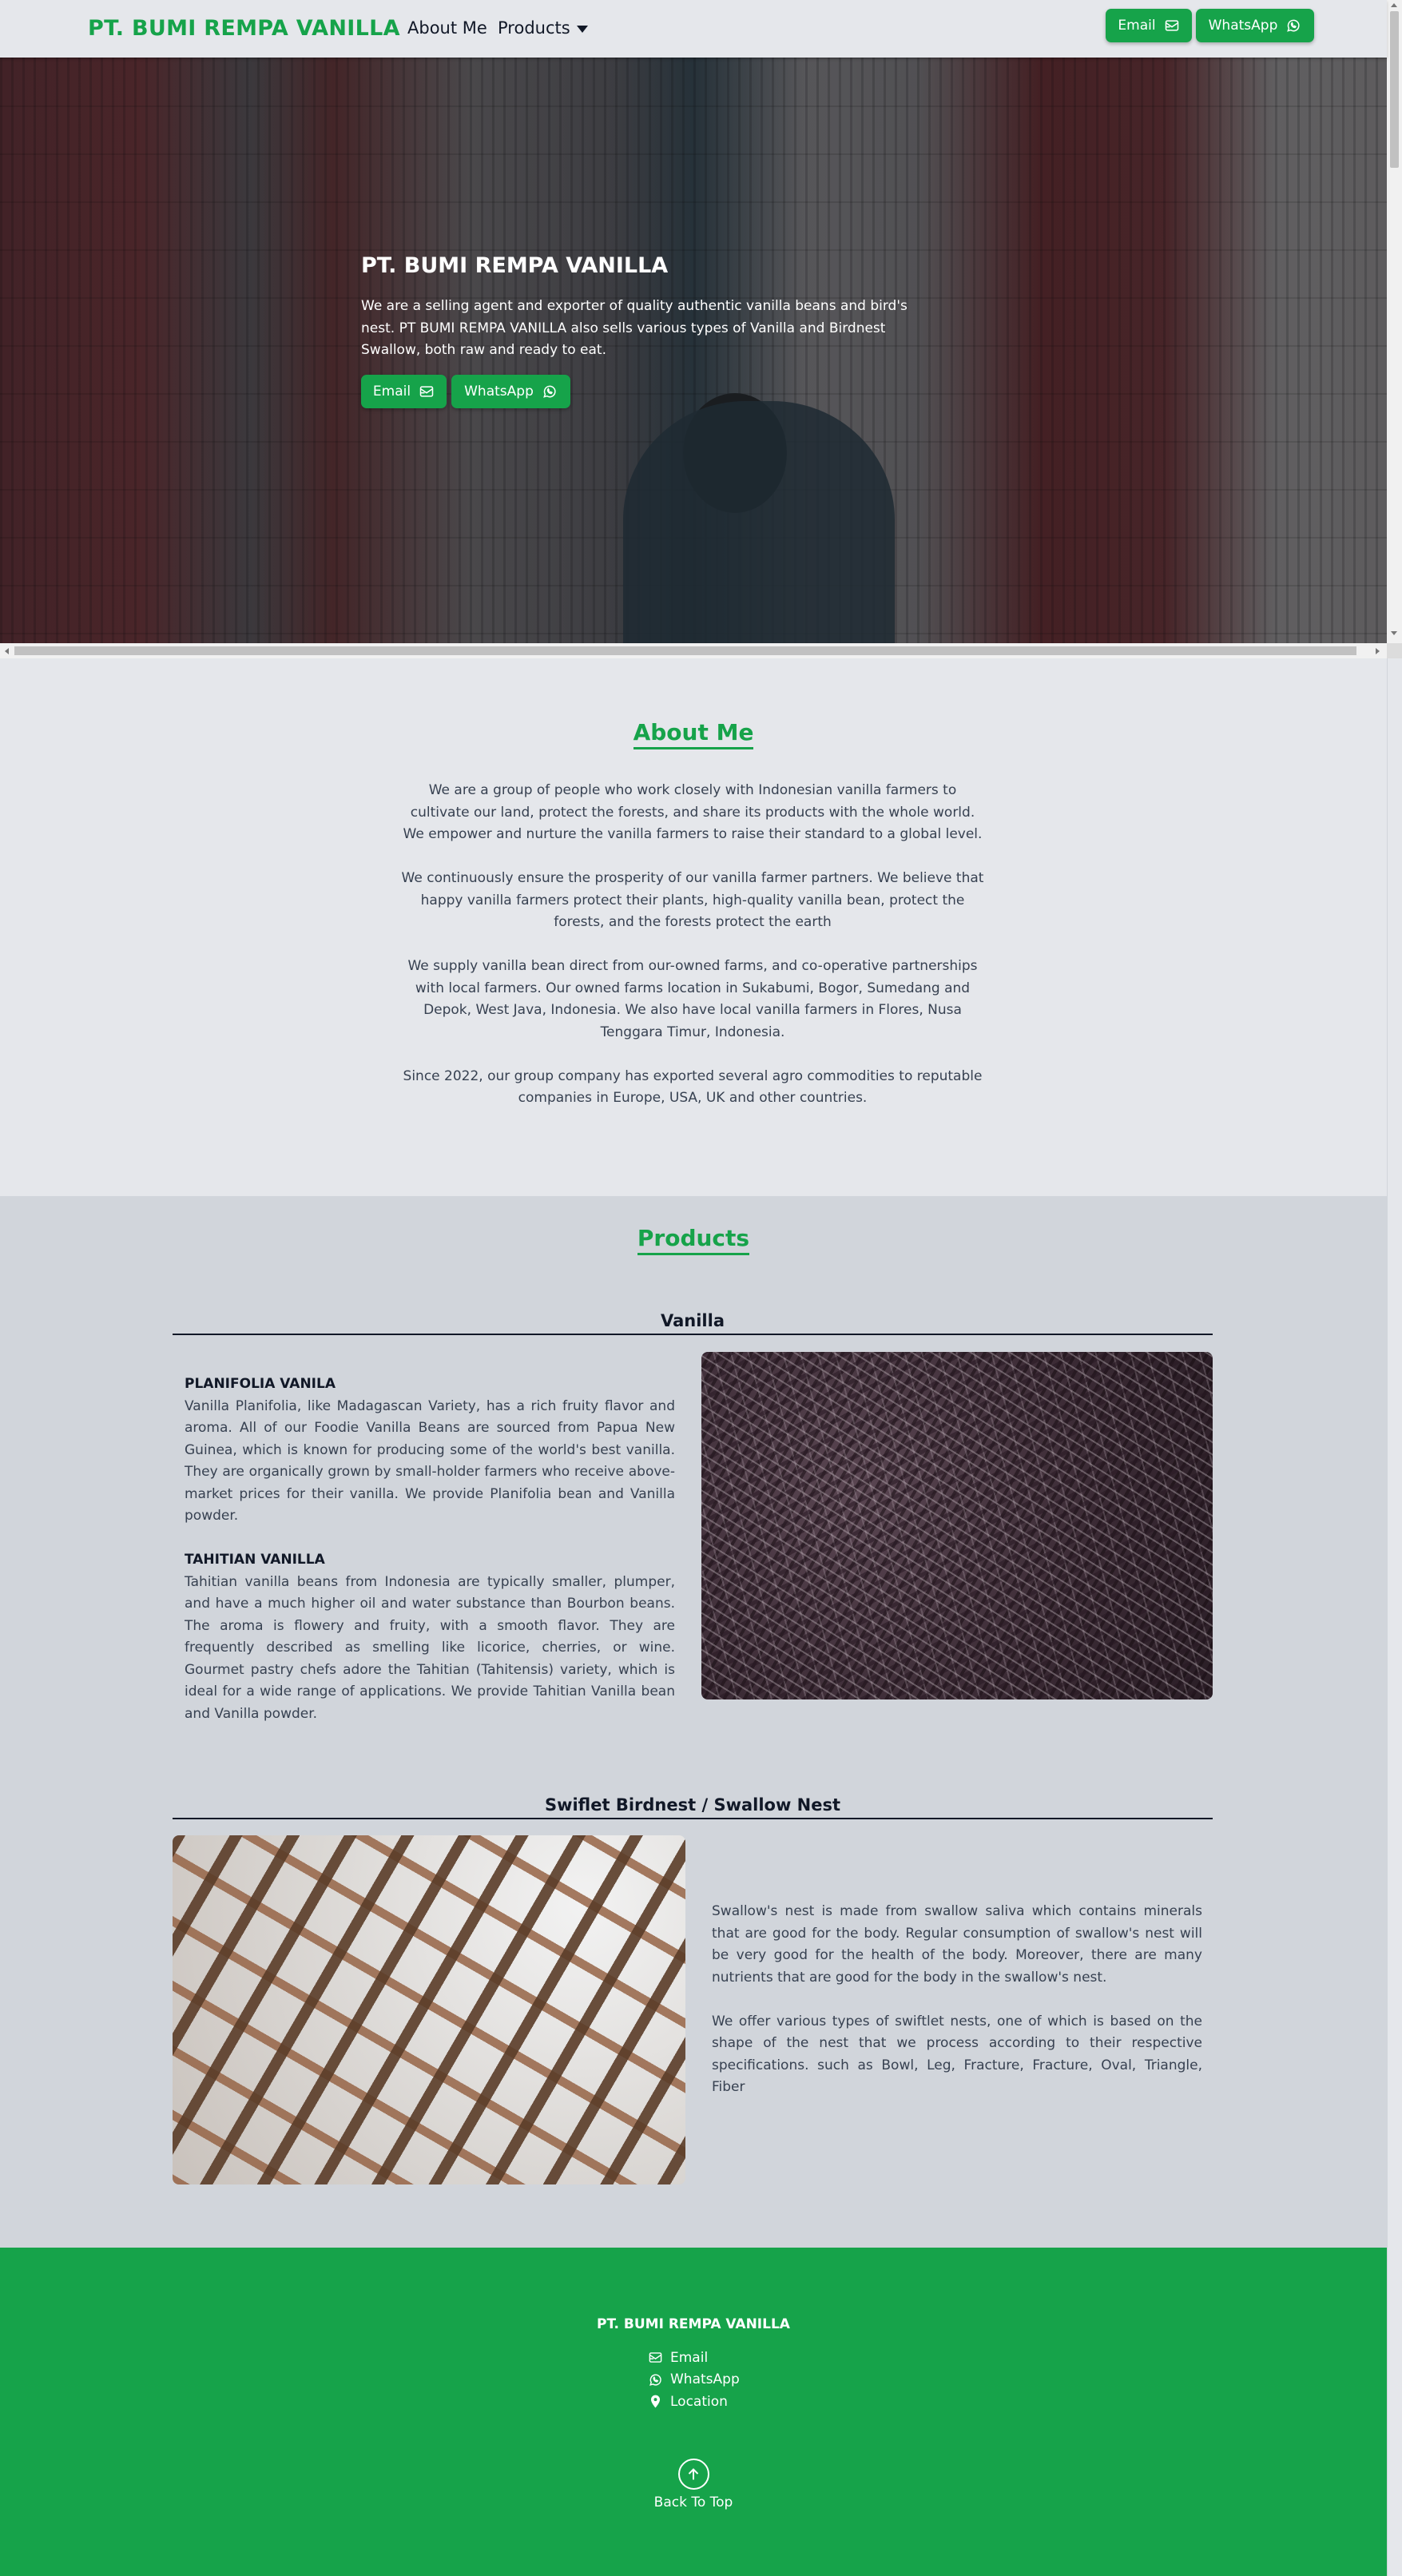 The width and height of the screenshot is (1402, 2576). What do you see at coordinates (1394, 89) in the screenshot?
I see `vertical-scroll-thumb` at bounding box center [1394, 89].